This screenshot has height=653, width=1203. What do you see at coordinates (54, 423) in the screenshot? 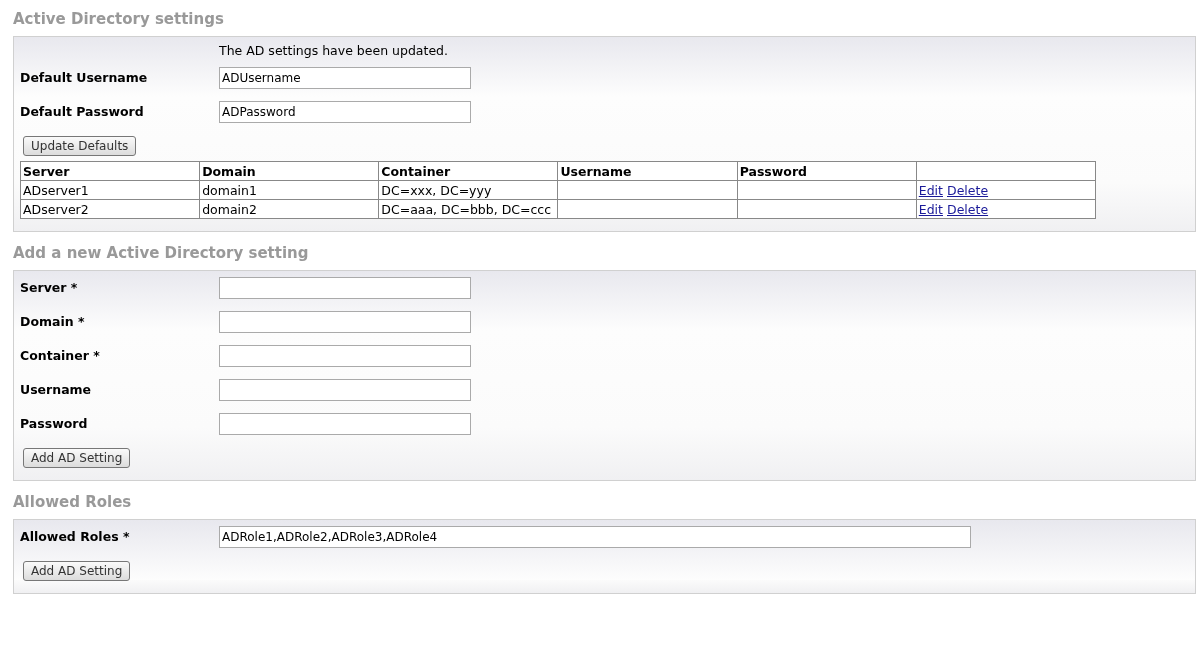
I see `field-label: Password` at bounding box center [54, 423].